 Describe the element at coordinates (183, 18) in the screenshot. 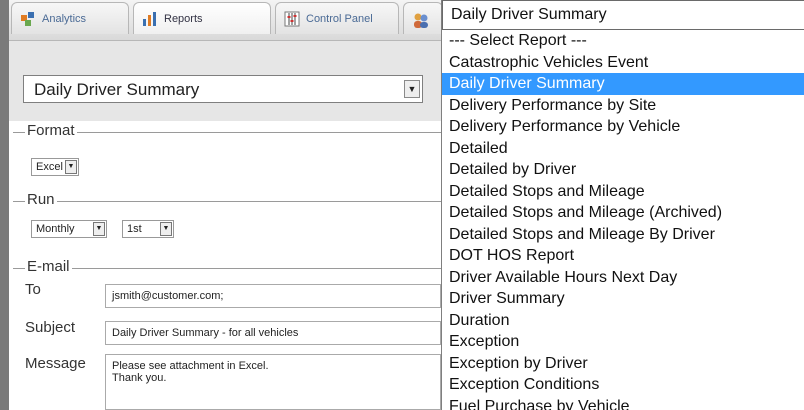

I see `tab-reports-label: Reports` at that location.